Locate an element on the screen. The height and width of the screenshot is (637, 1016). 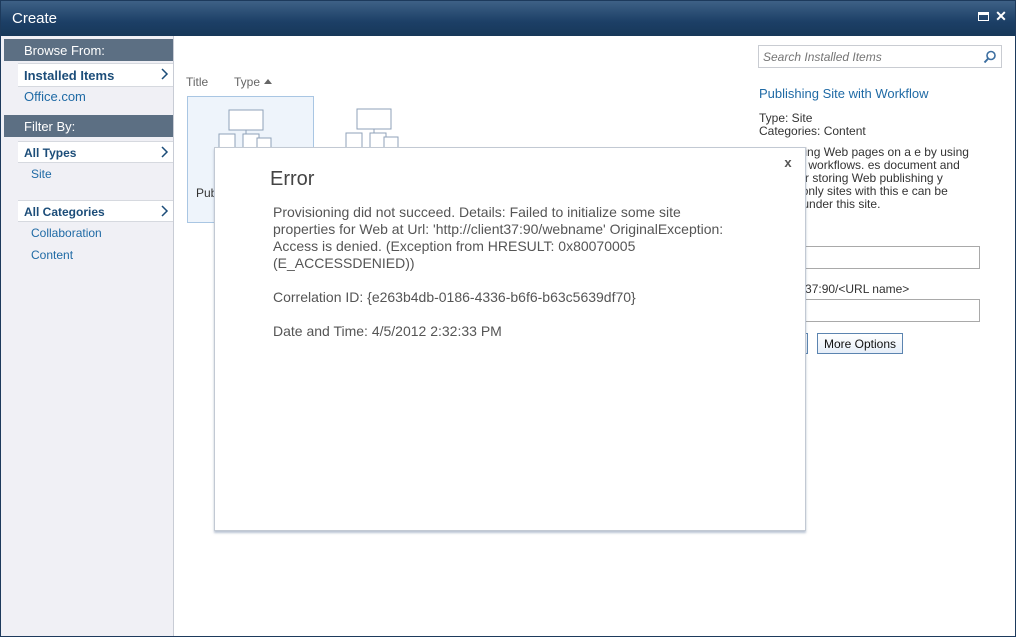
template-detail-title: Publishing Site with Workflow is located at coordinates (844, 93).